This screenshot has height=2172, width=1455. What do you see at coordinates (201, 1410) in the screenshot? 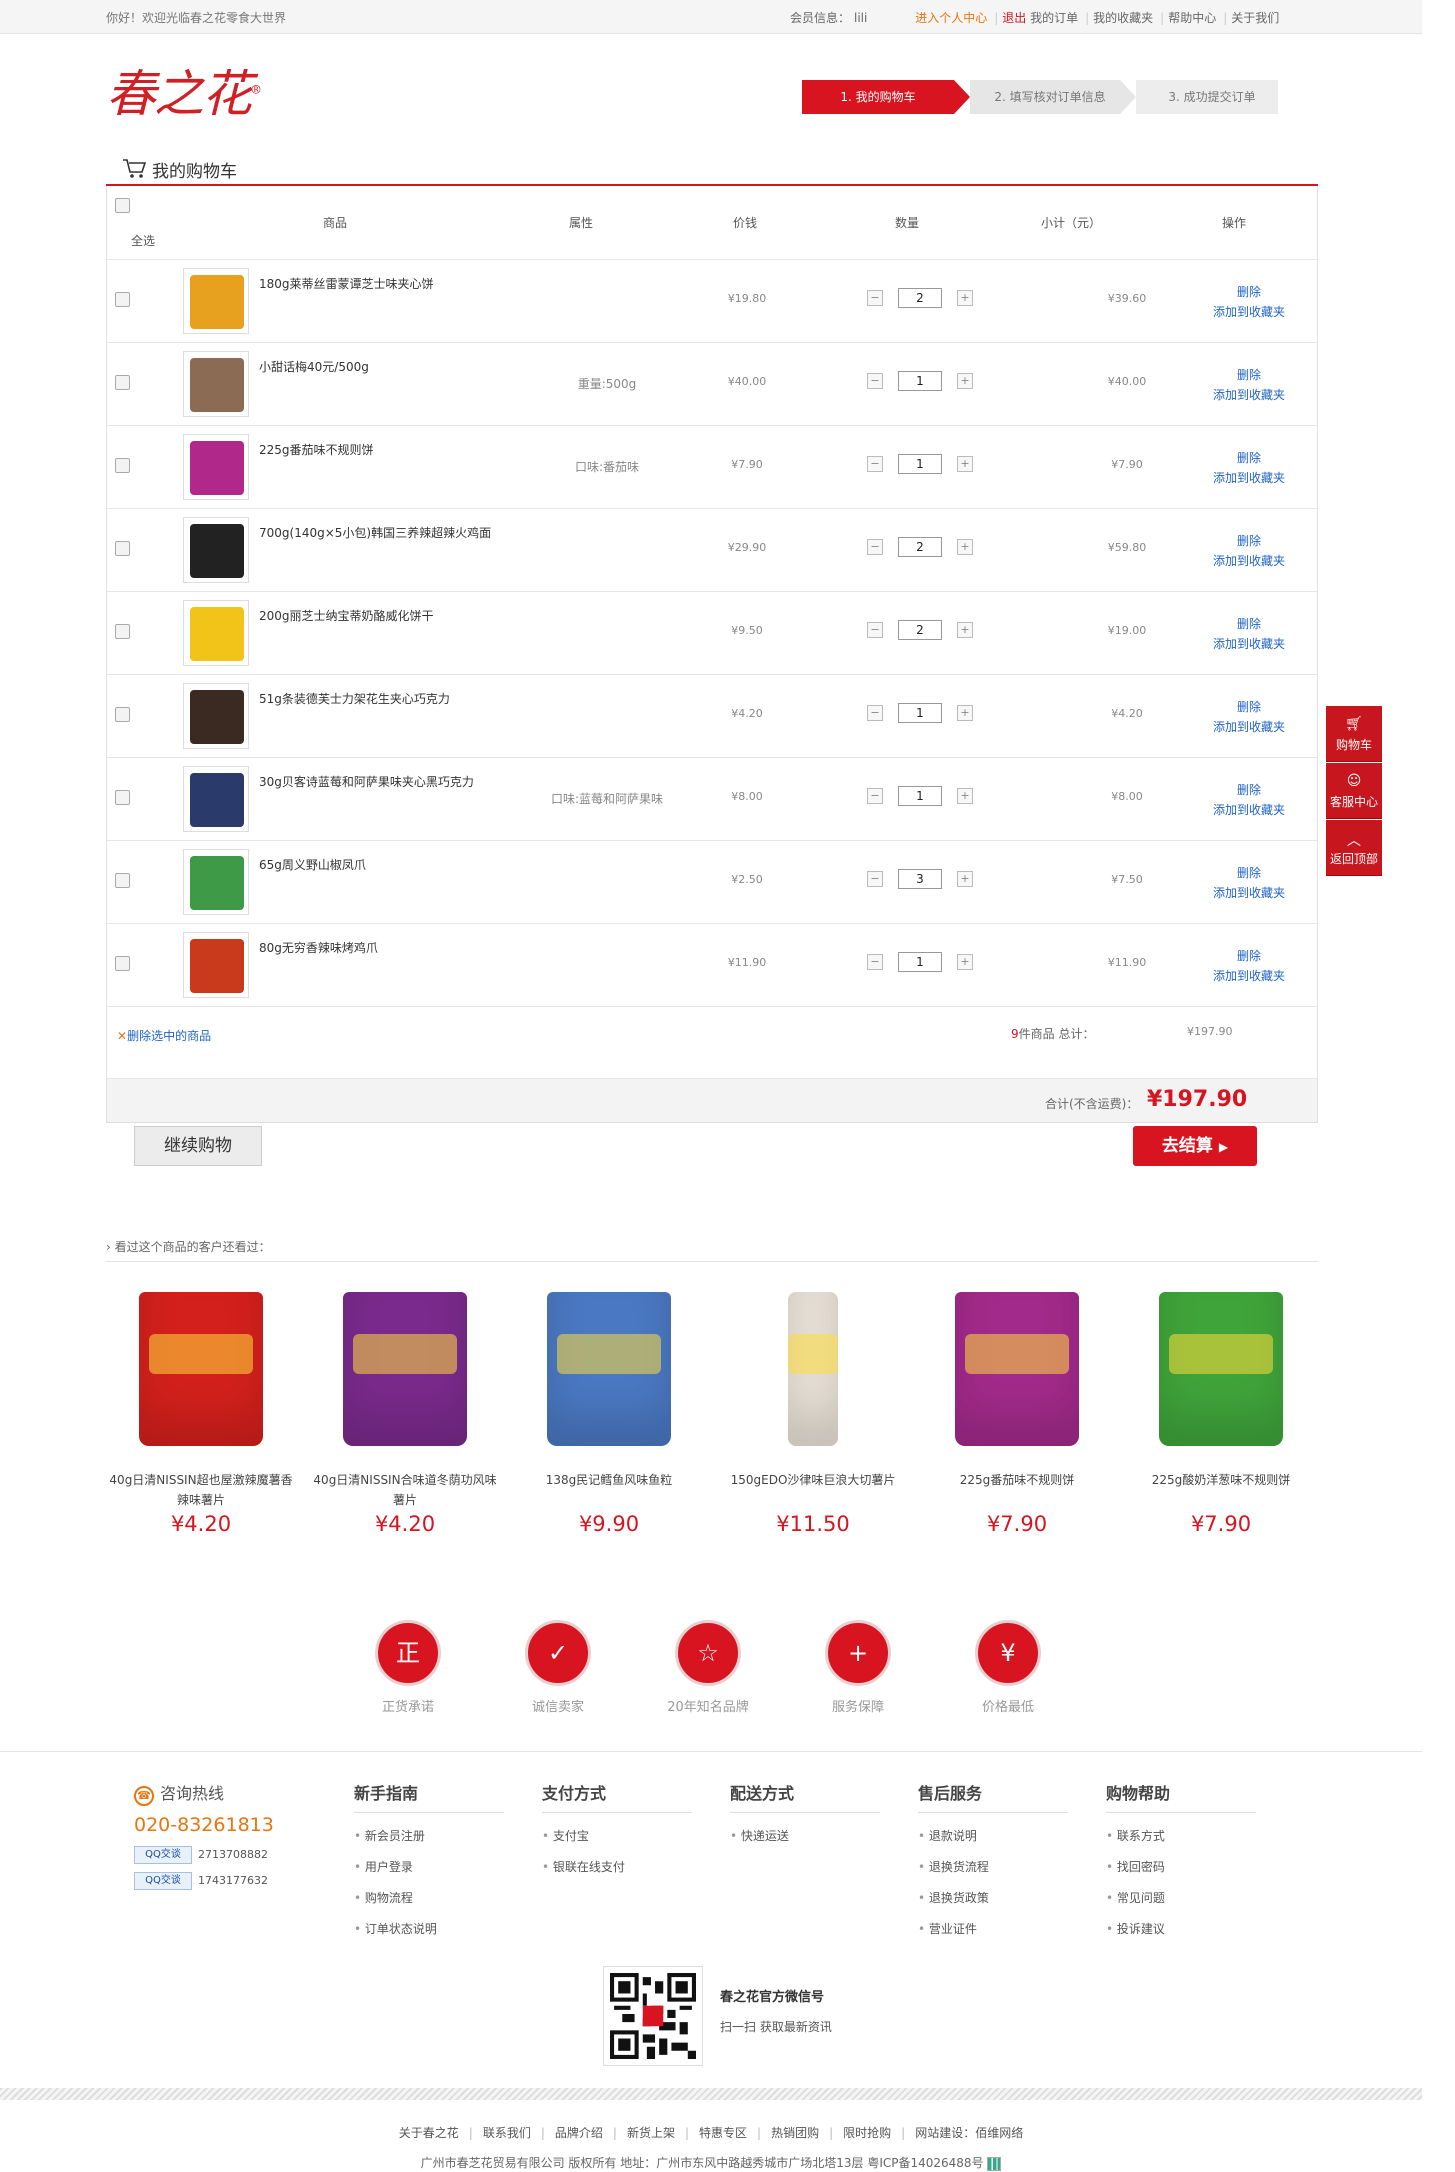
I see `recommended-product: 40g日清NISSIN超也屋激辣魔薯香辣味薯片 ¥4.20` at bounding box center [201, 1410].